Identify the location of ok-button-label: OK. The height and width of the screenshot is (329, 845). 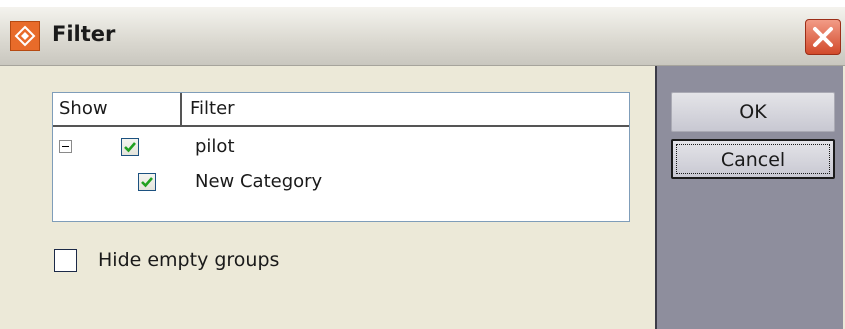
(753, 112).